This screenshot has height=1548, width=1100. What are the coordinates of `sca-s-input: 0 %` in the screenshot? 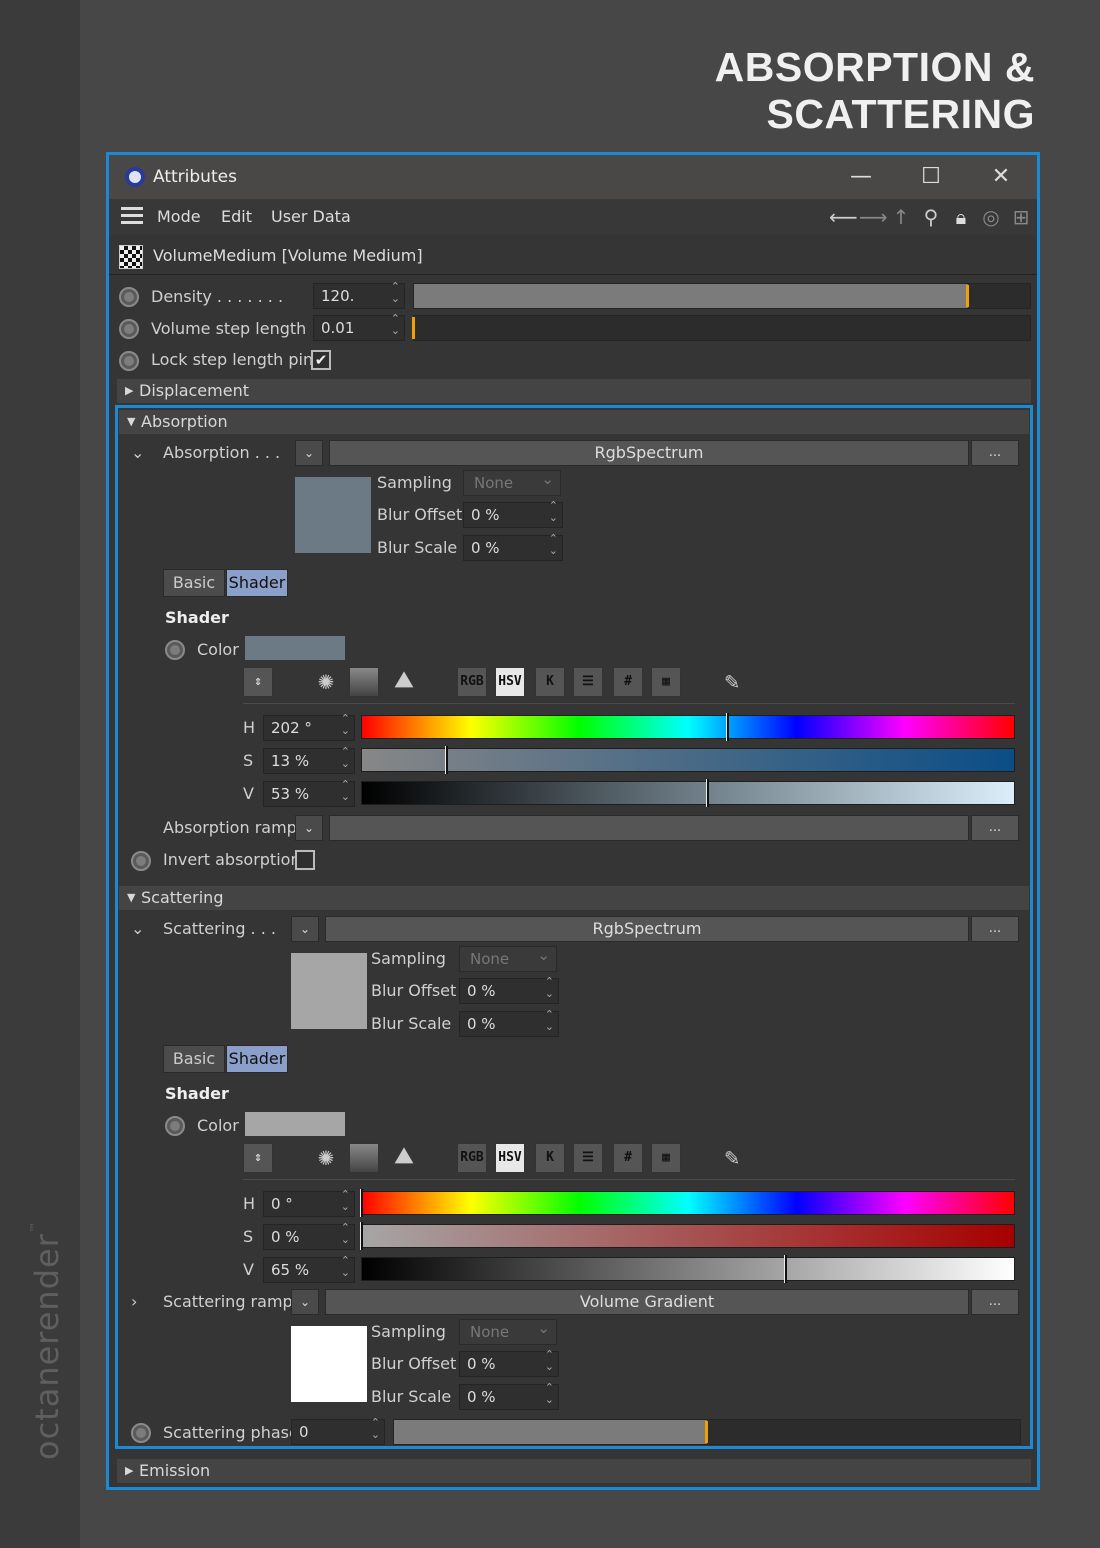 It's located at (309, 1236).